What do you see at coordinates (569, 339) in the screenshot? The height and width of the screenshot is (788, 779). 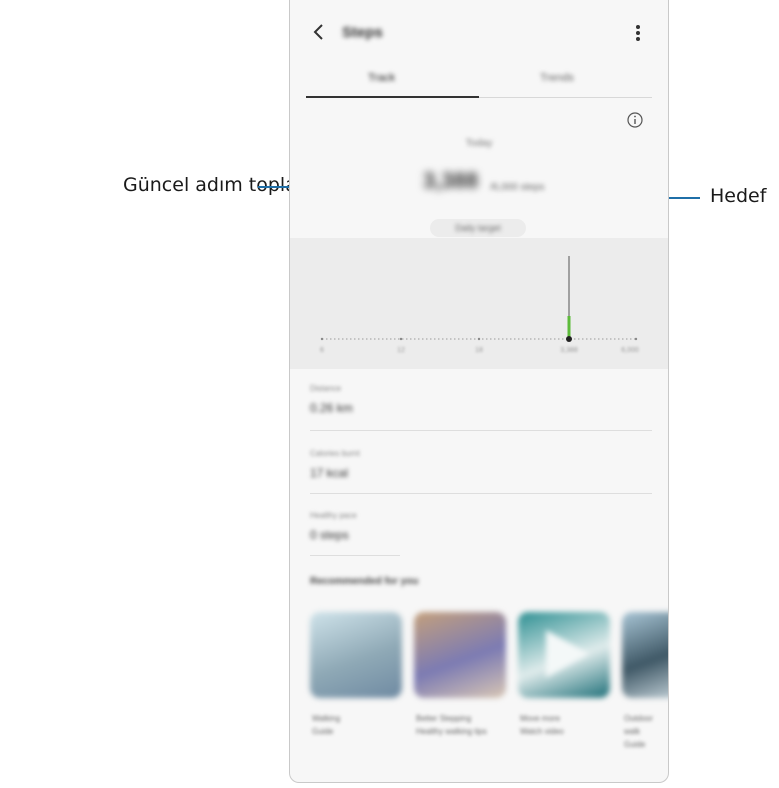 I see `chart-current-marker` at bounding box center [569, 339].